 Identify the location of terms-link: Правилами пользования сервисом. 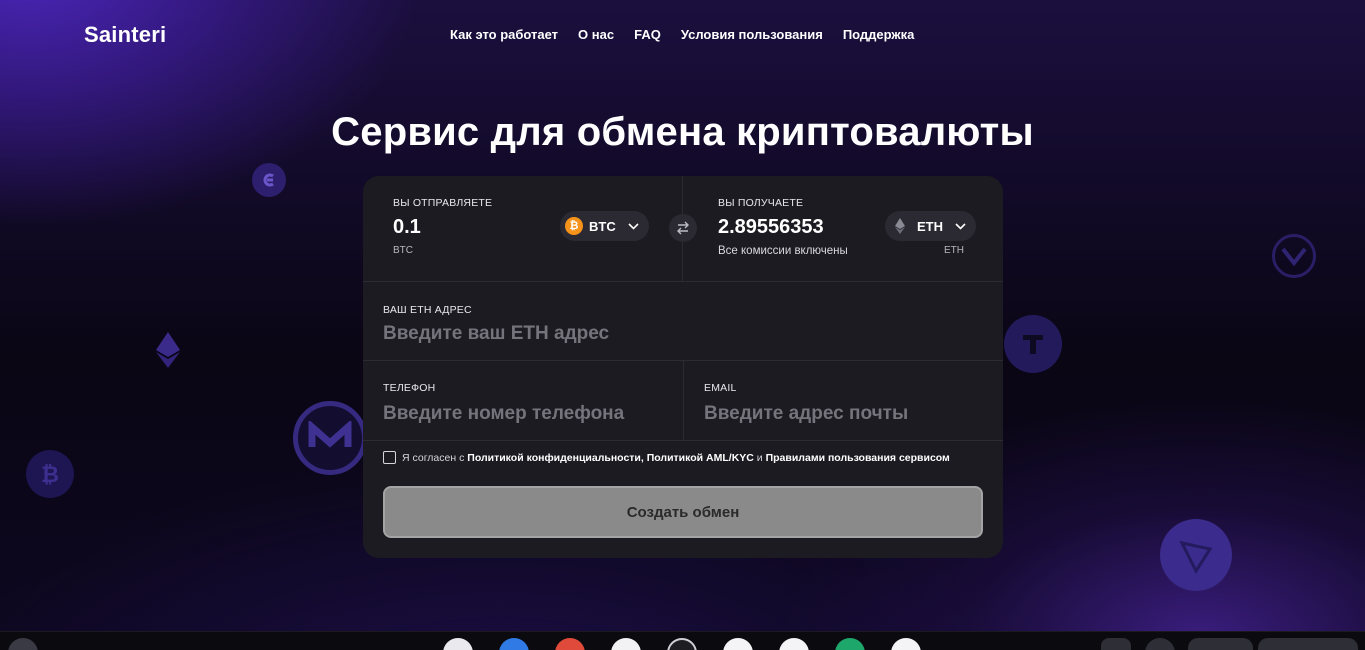
(858, 458).